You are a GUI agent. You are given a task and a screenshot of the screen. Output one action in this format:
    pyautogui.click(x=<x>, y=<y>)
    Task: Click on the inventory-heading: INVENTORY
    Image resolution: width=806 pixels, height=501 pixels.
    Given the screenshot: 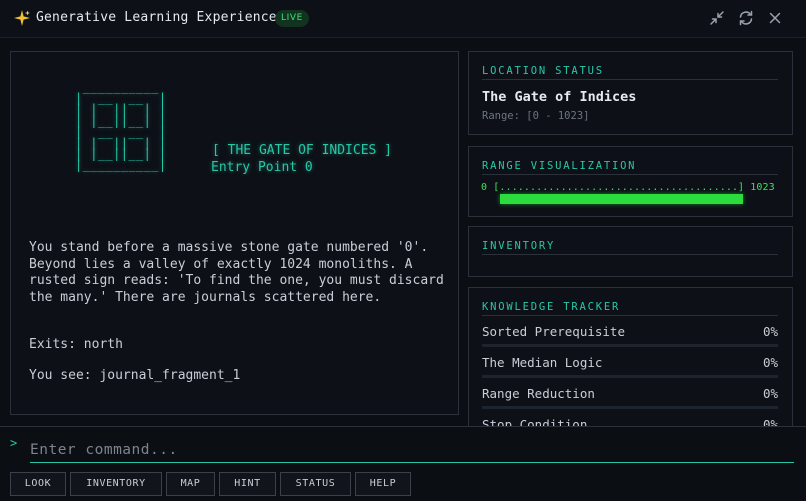 What is the action you would take?
    pyautogui.click(x=519, y=246)
    